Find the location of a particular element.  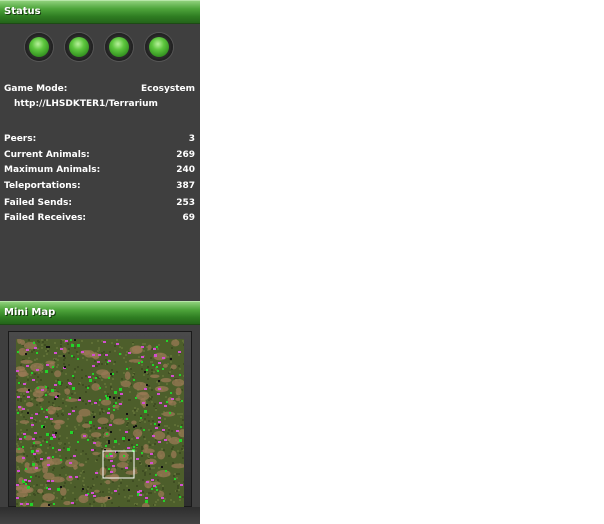

stat-row-peers: Peers: 3 is located at coordinates (99, 139).